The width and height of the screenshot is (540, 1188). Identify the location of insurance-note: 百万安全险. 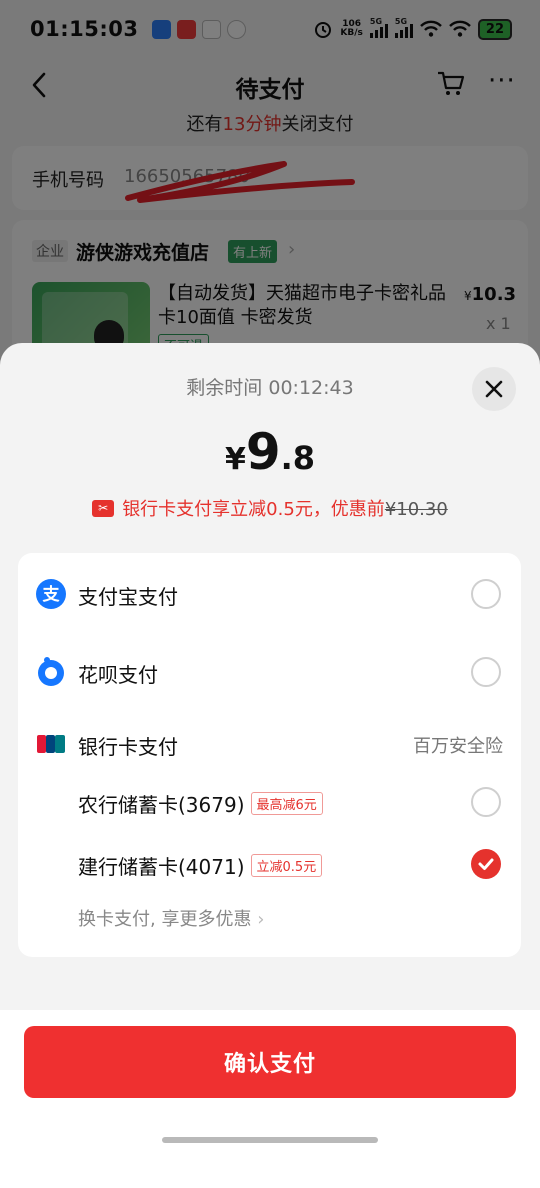
(458, 746).